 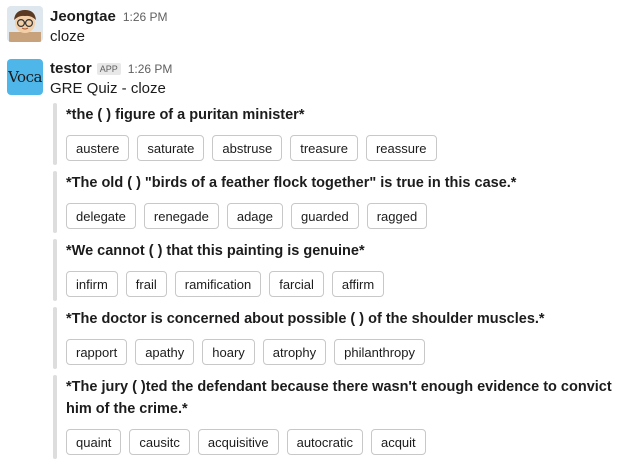 I want to click on answer-button: guarded, so click(x=325, y=216).